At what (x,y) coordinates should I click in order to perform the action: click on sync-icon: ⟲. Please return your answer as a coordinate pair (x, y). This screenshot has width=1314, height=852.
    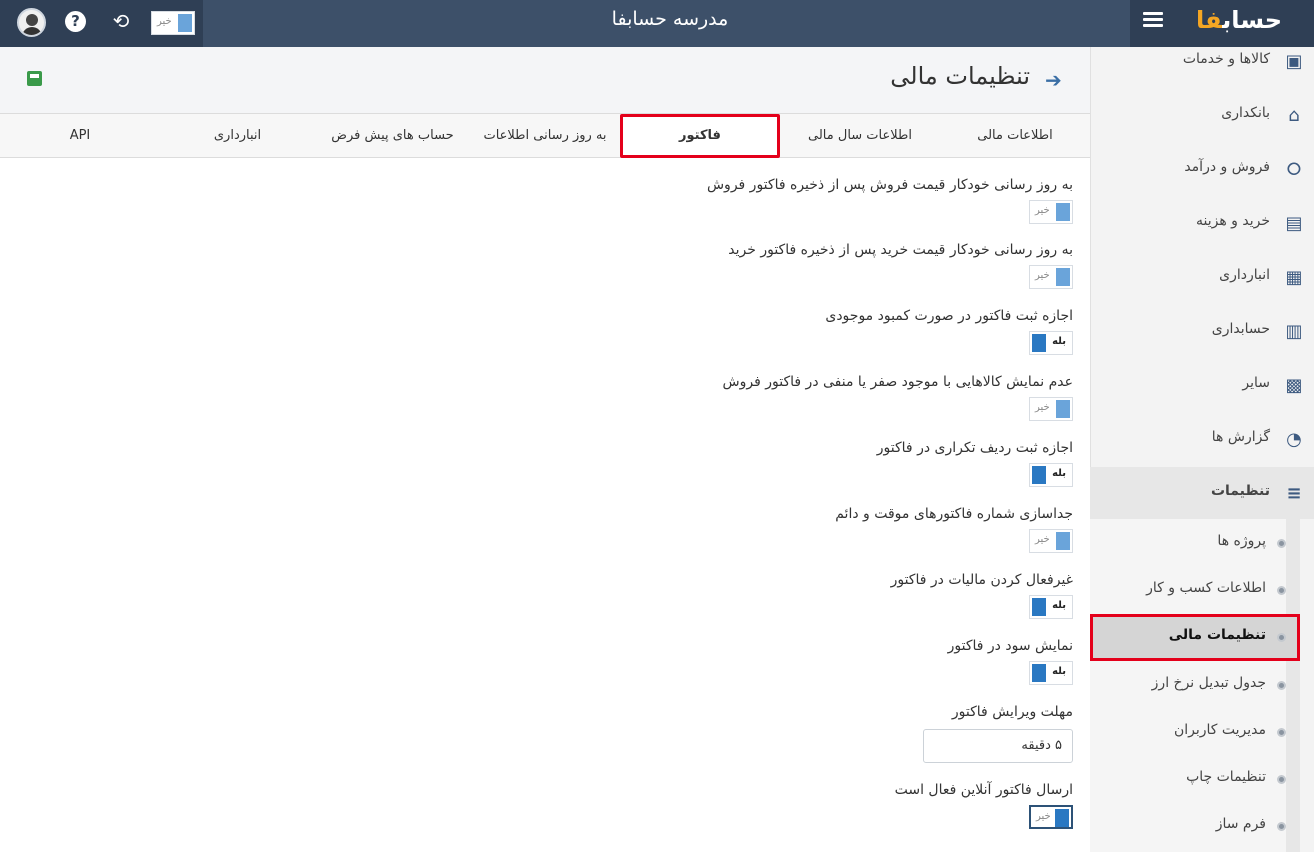
    Looking at the image, I should click on (121, 21).